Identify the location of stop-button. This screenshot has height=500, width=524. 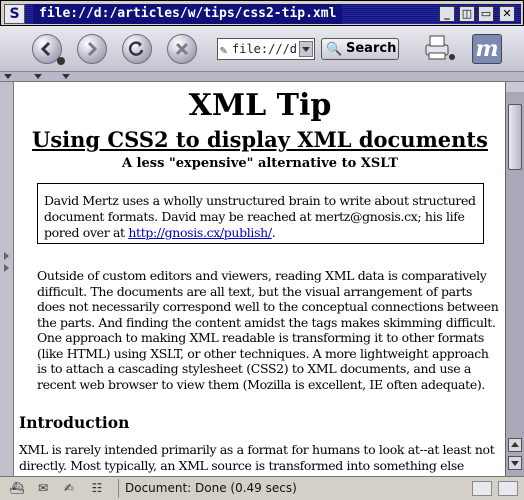
(182, 49).